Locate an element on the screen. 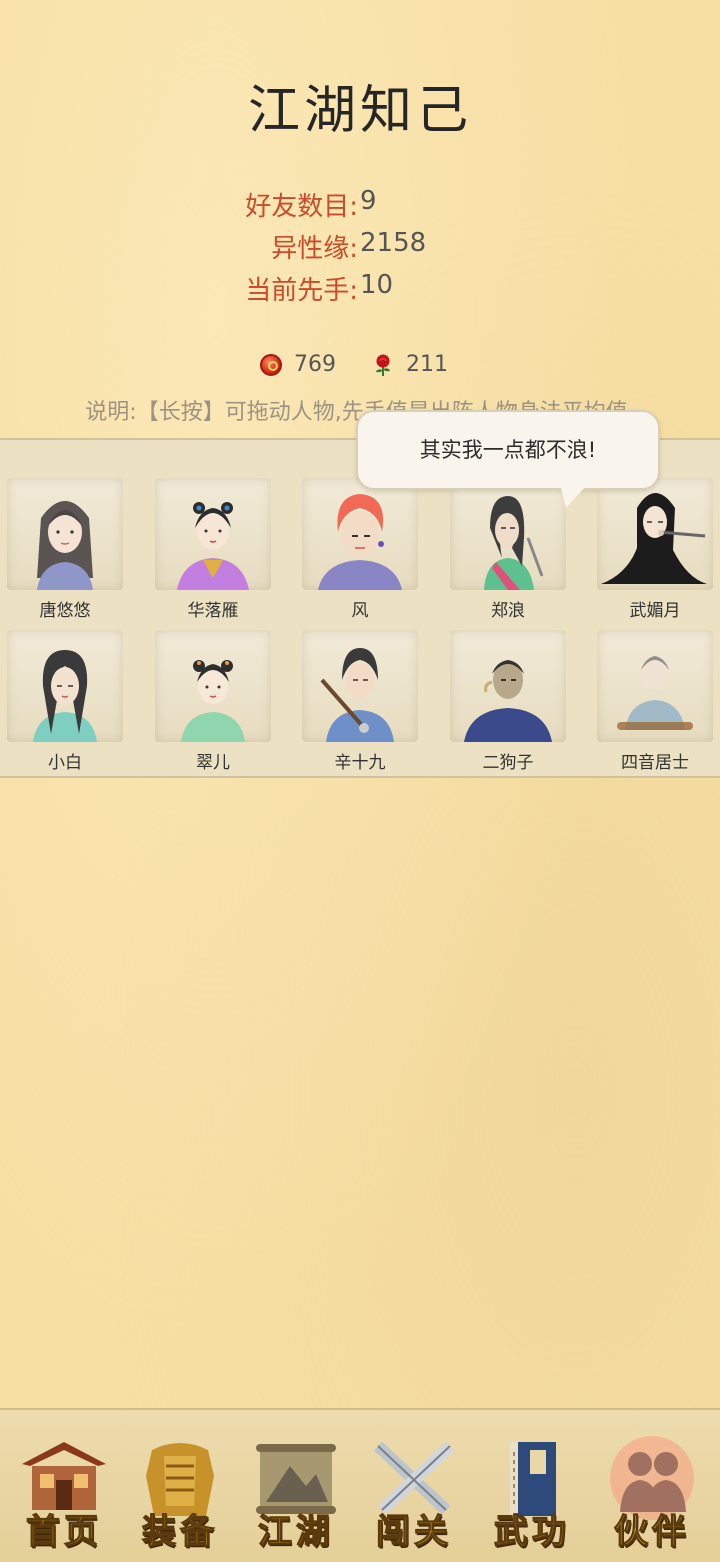  red-coin-icon is located at coordinates (271, 364).